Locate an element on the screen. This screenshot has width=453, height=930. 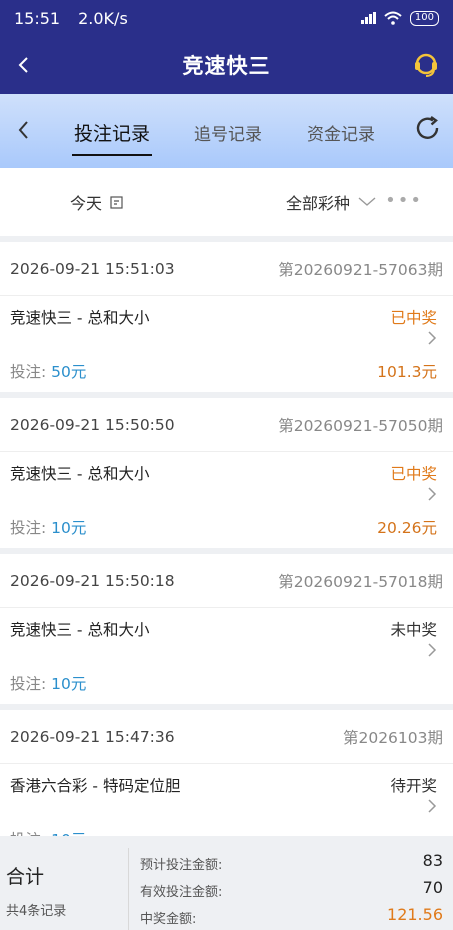
record-status: 待开奖 is located at coordinates (413, 786).